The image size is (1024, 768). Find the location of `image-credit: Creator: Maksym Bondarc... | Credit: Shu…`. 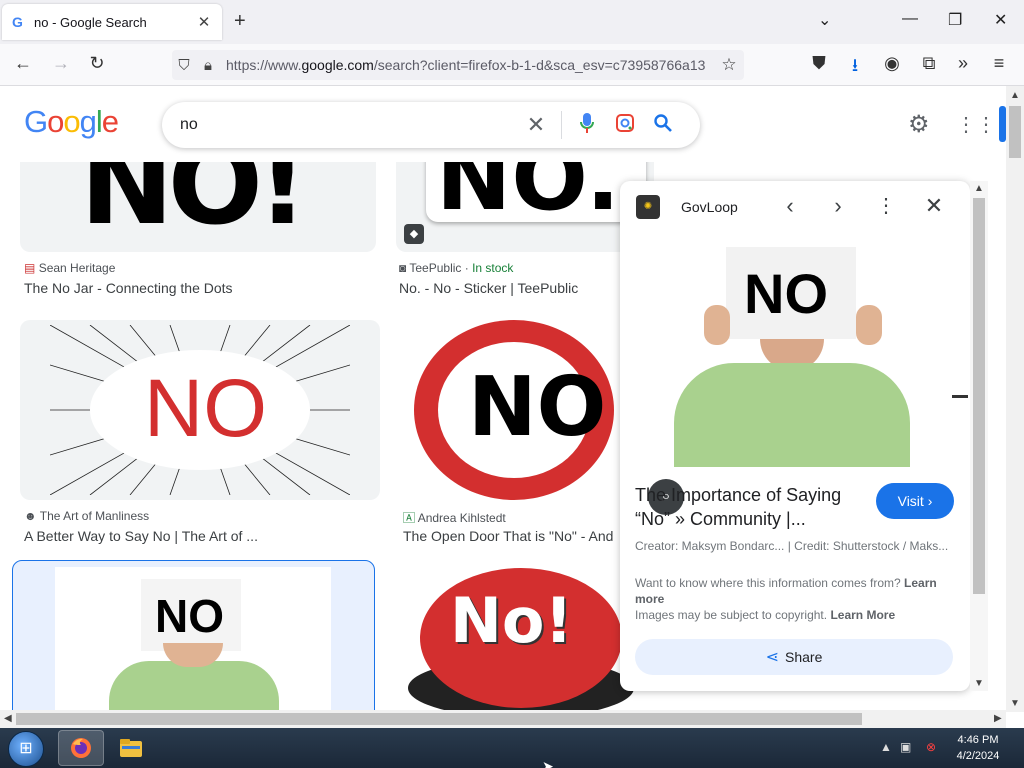

image-credit: Creator: Maksym Bondarc... | Credit: Shu… is located at coordinates (792, 546).